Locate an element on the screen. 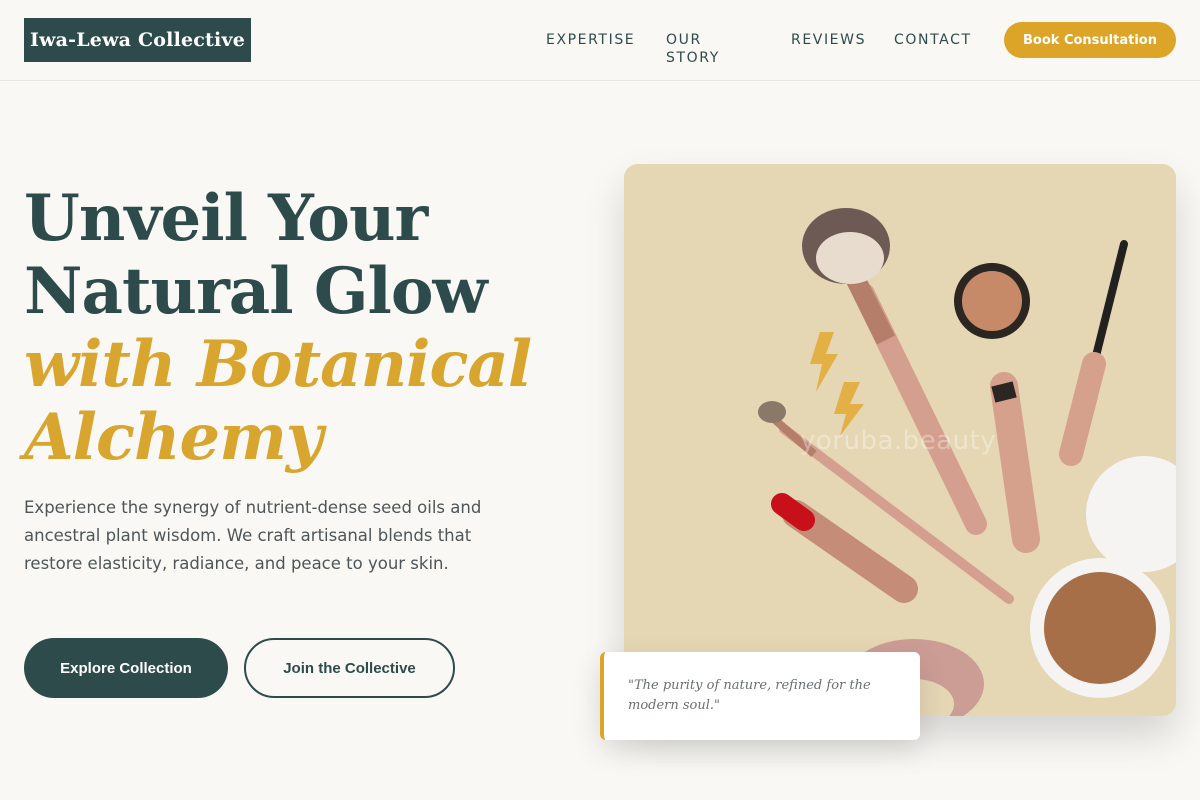  join-collective-button: Join the Collective is located at coordinates (349, 668).